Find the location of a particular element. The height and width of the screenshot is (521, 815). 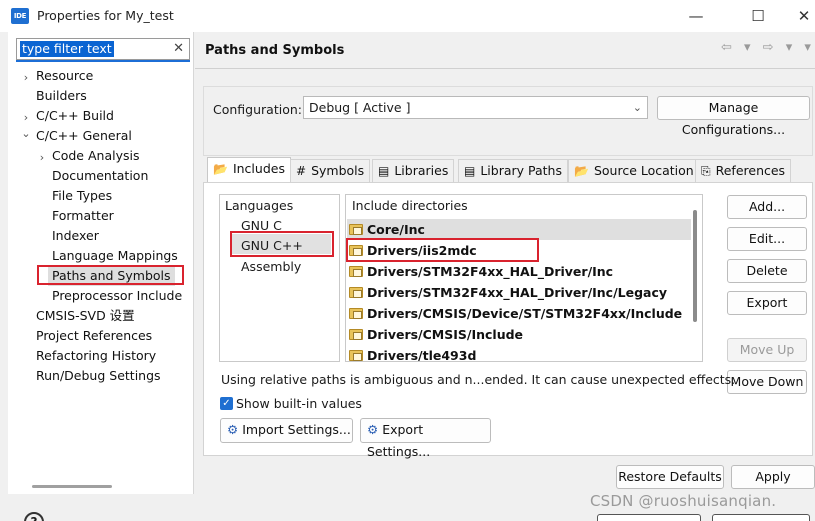

references-icon: ⎘ is located at coordinates (706, 171).